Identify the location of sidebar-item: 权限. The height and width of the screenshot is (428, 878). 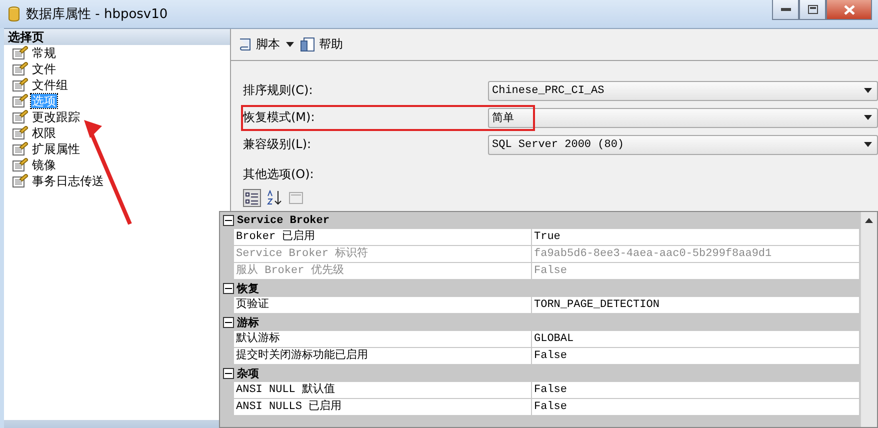
(44, 133).